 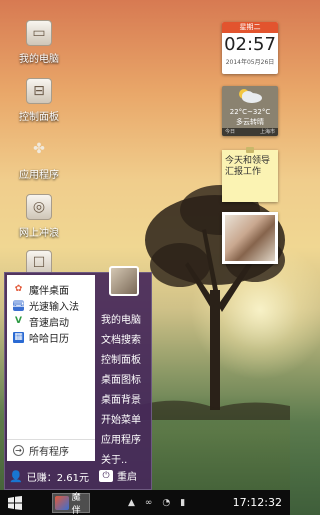 I want to click on note-text: 今天和领导汇报工作, so click(x=248, y=166).